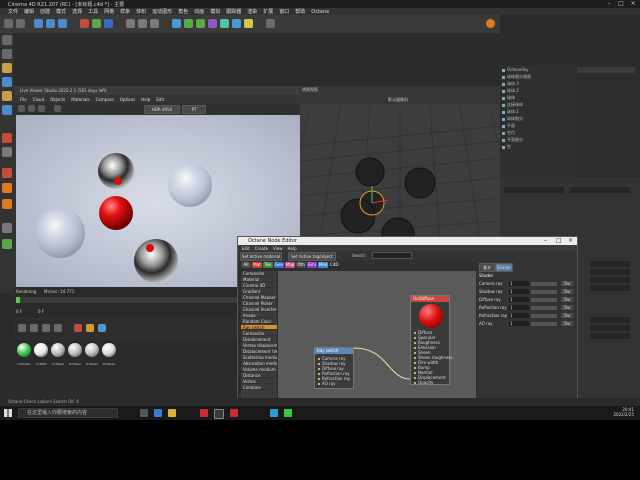 Image resolution: width=640 pixels, height=480 pixels. I want to click on menu-item: 选择, so click(77, 11).